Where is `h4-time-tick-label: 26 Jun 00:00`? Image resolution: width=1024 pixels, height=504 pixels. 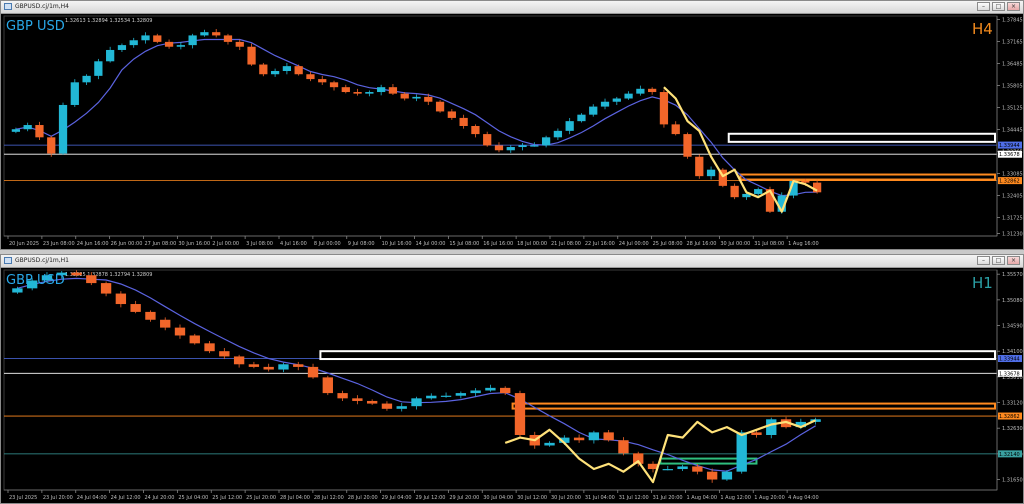 h4-time-tick-label: 26 Jun 00:00 is located at coordinates (127, 244).